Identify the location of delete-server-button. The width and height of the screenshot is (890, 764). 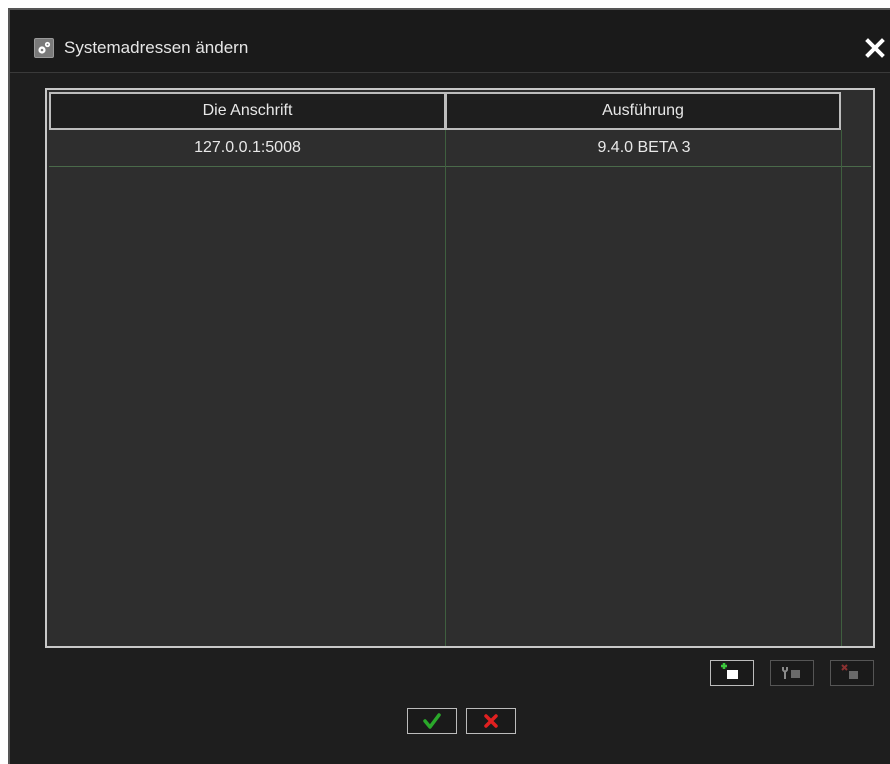
(852, 673).